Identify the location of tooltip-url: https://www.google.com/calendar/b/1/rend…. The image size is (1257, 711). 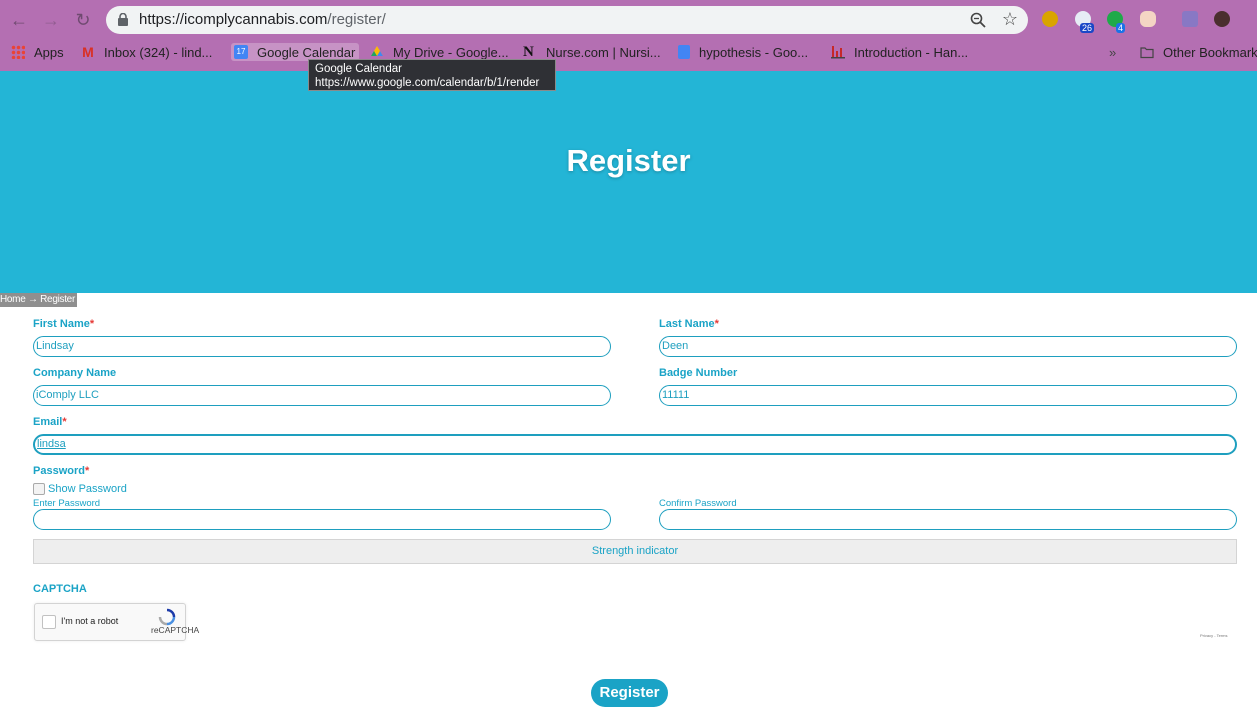
(427, 83).